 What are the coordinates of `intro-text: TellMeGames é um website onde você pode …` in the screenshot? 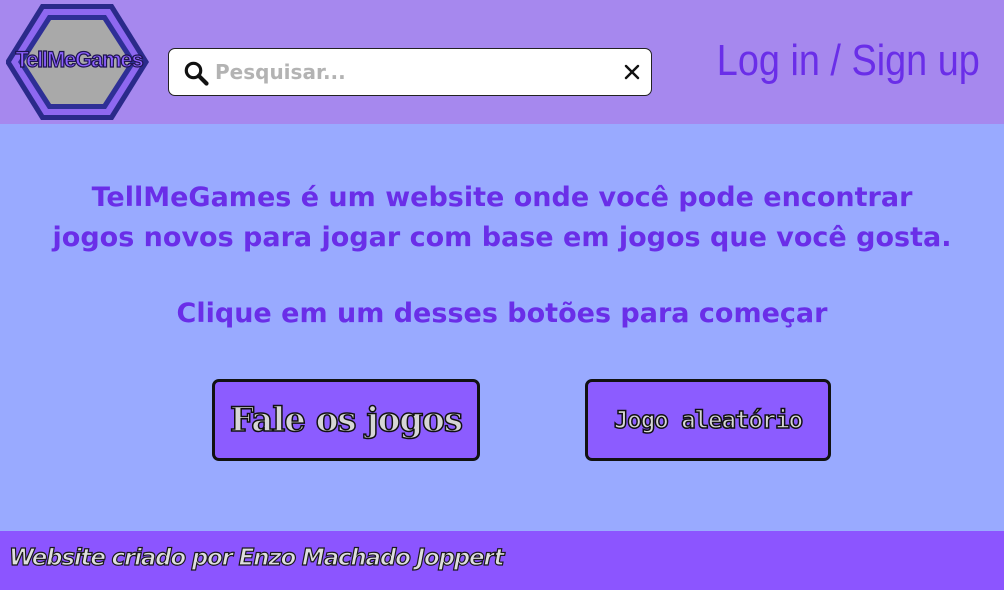 It's located at (502, 218).